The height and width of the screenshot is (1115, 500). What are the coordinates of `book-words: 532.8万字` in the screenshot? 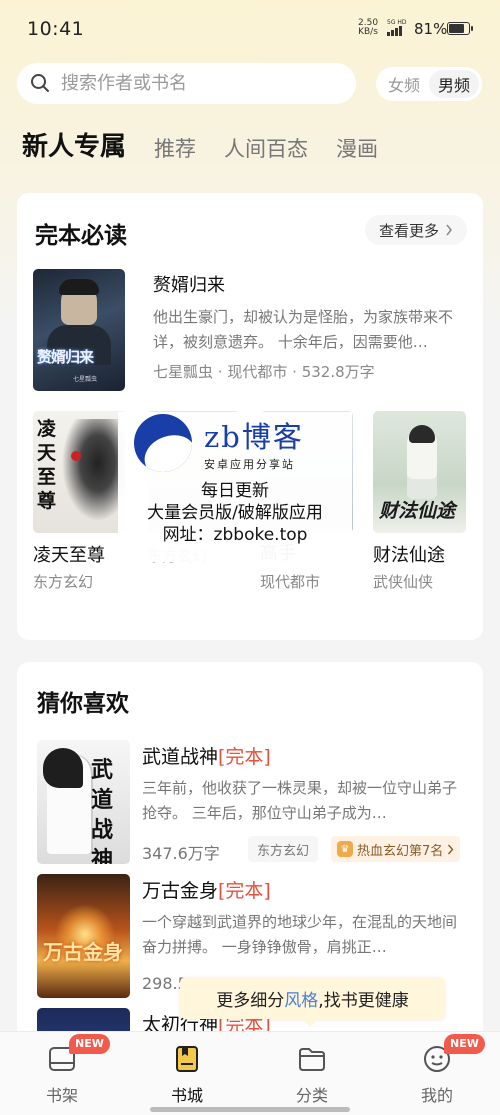 It's located at (338, 372).